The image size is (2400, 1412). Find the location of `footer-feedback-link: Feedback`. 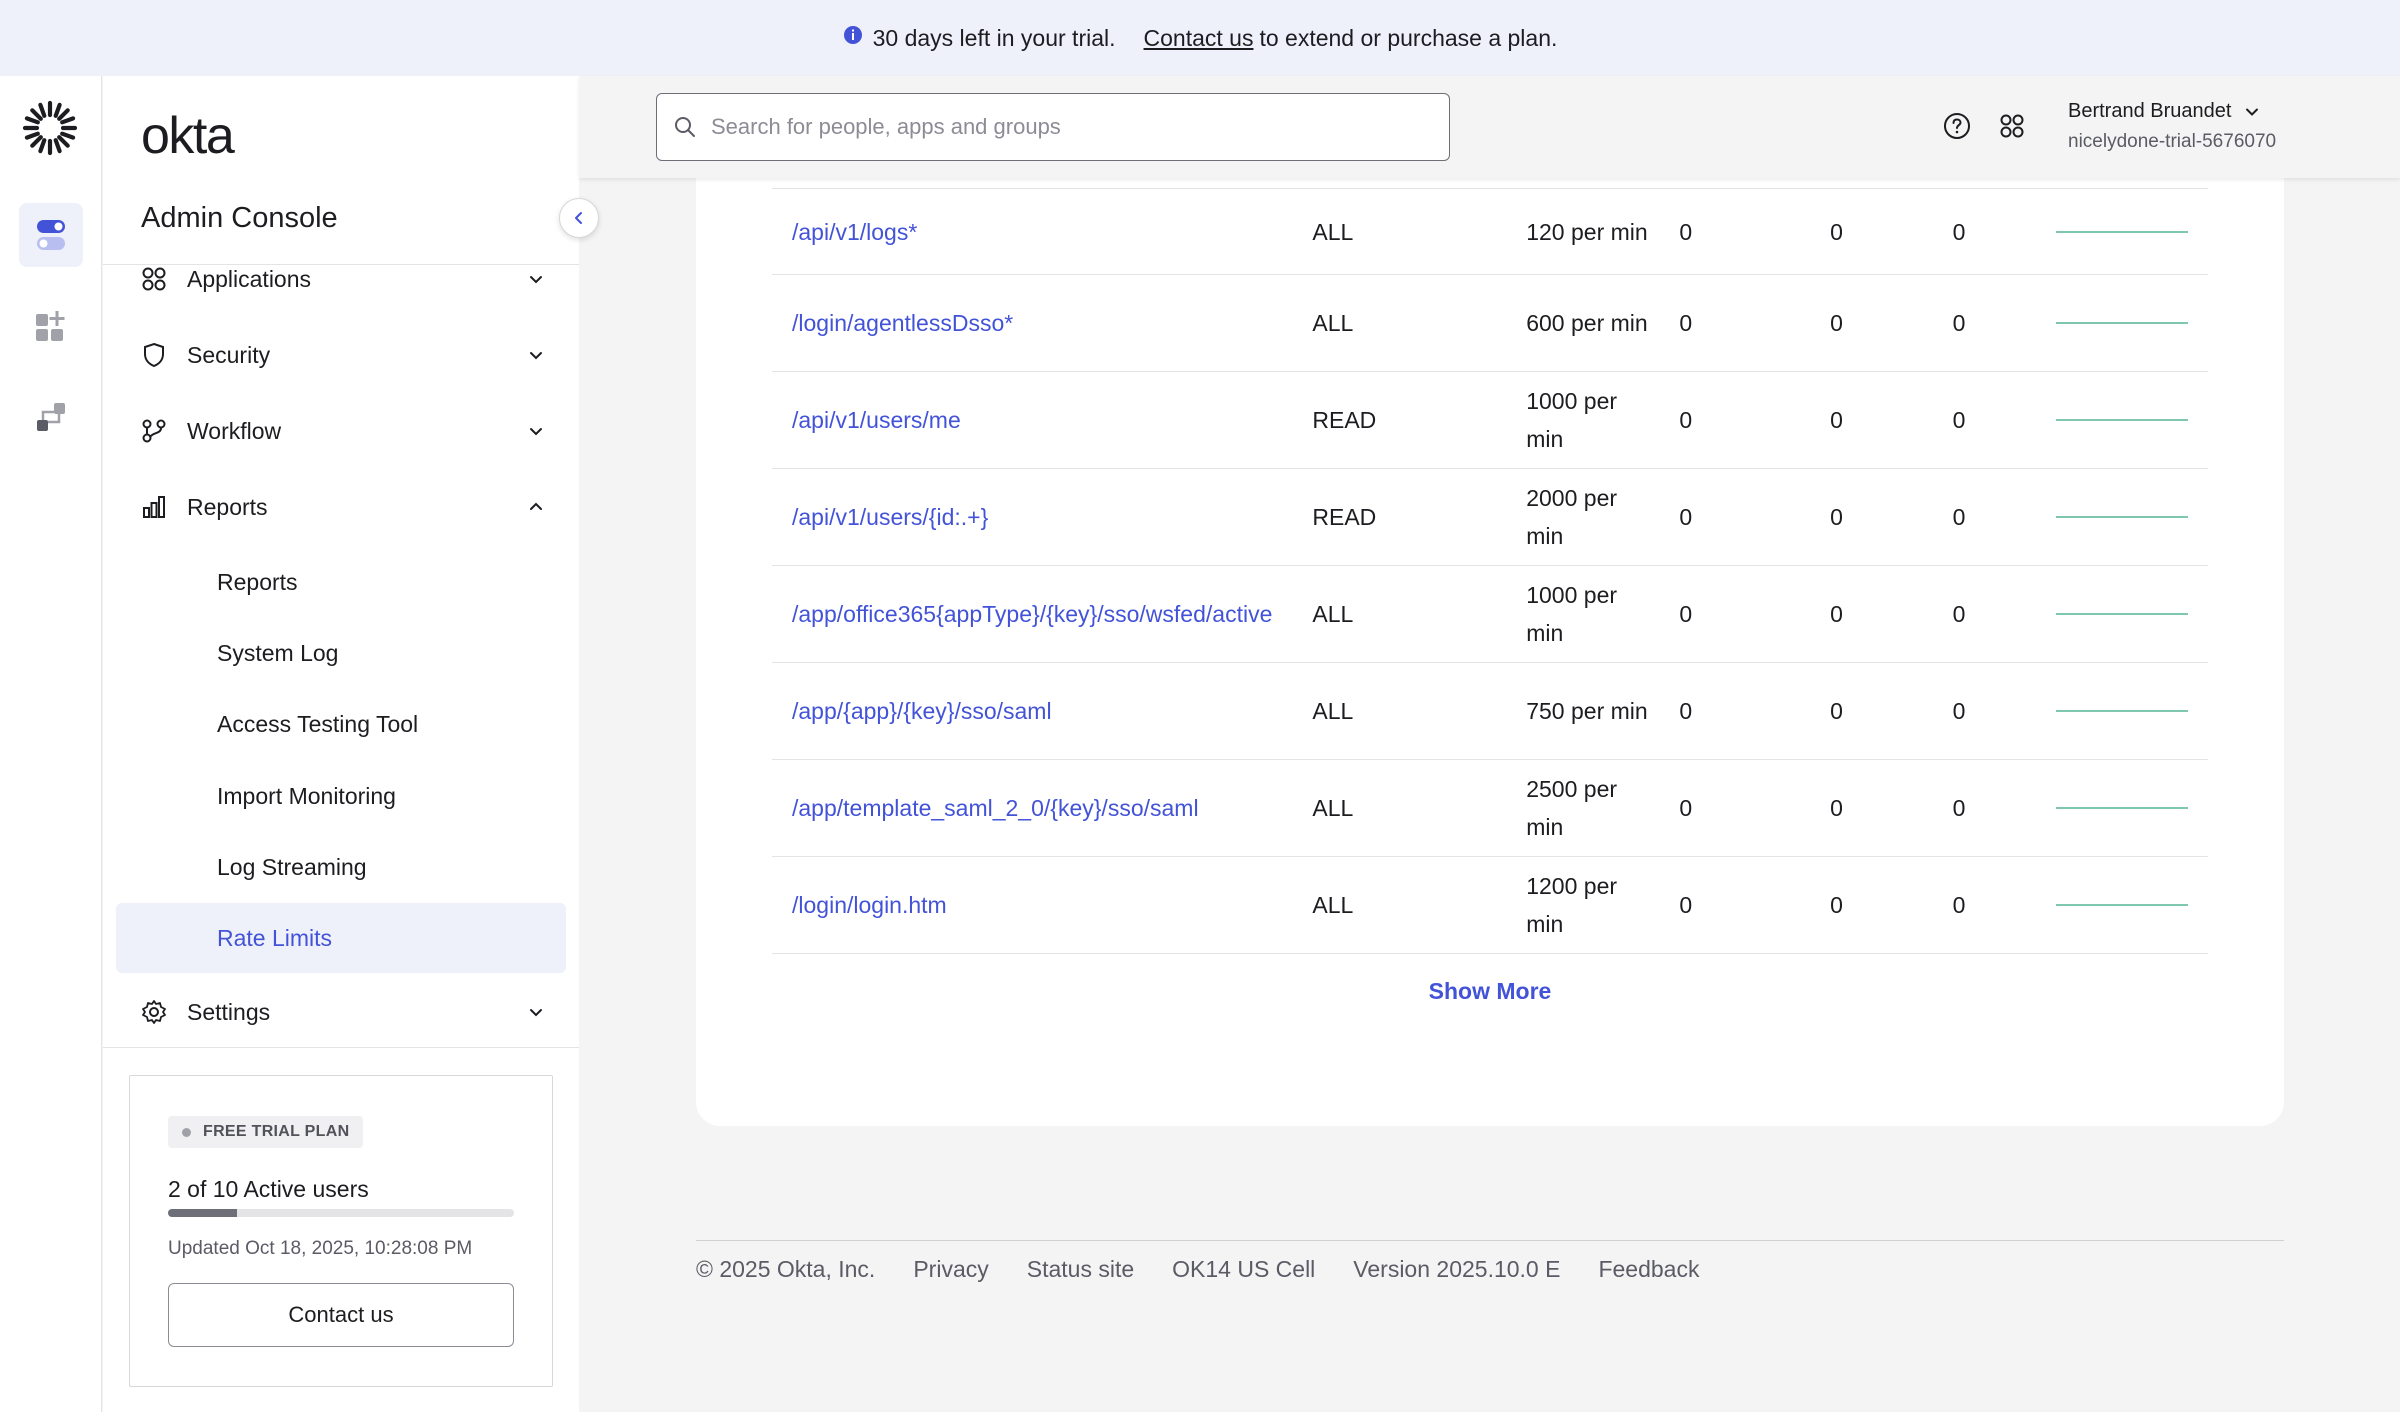

footer-feedback-link: Feedback is located at coordinates (1648, 1269).